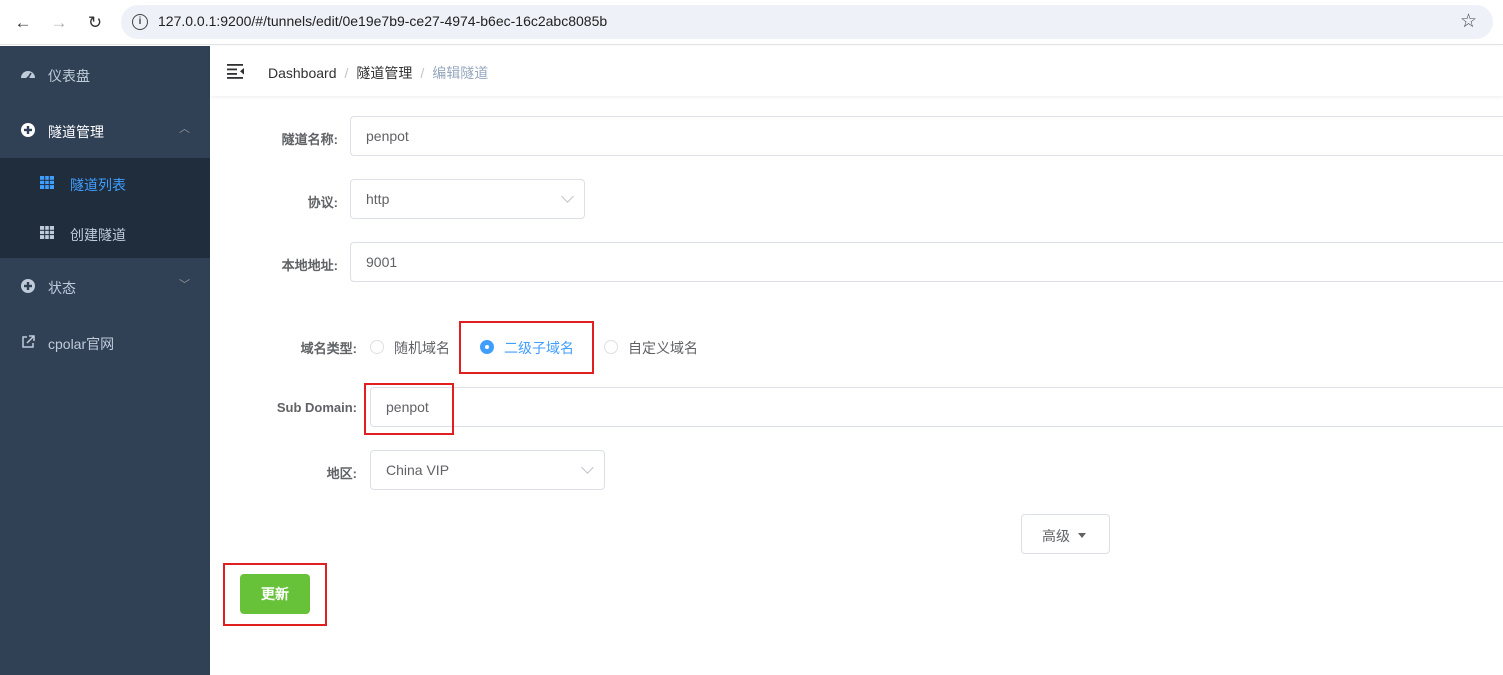 The width and height of the screenshot is (1503, 675). Describe the element at coordinates (236, 71) in the screenshot. I see `hamburger-menu-icon` at that location.